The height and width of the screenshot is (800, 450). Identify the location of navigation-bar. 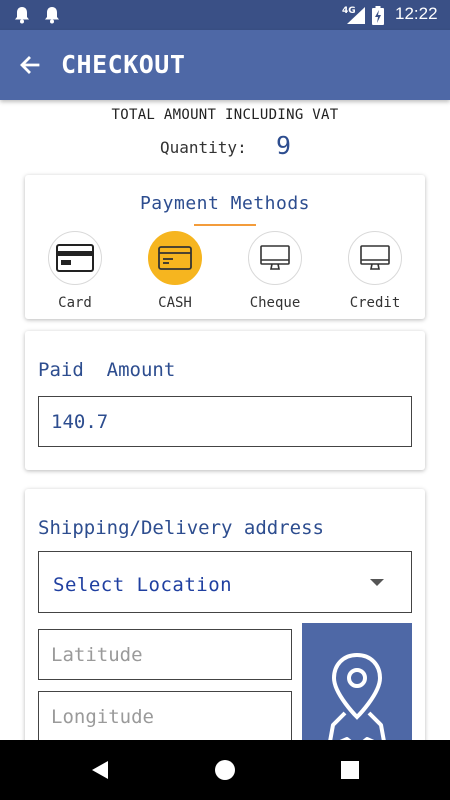
(225, 770).